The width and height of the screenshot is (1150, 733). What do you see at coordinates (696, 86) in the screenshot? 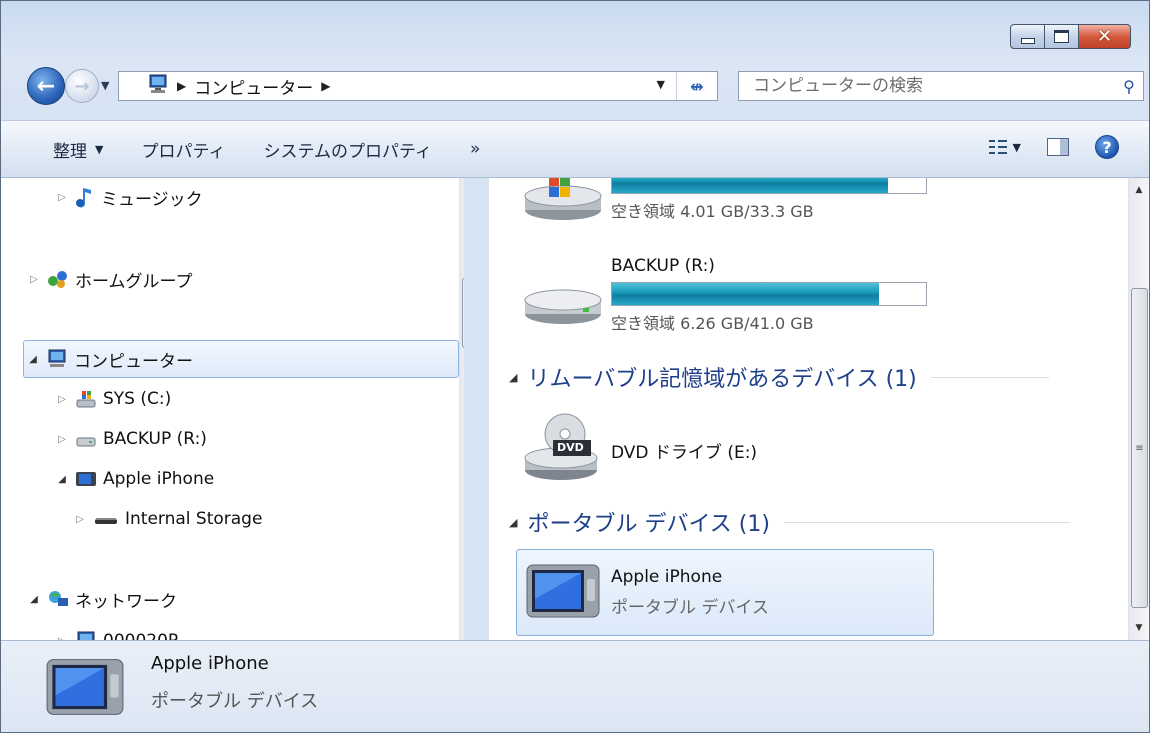
I see `refresh-button: ↮` at bounding box center [696, 86].